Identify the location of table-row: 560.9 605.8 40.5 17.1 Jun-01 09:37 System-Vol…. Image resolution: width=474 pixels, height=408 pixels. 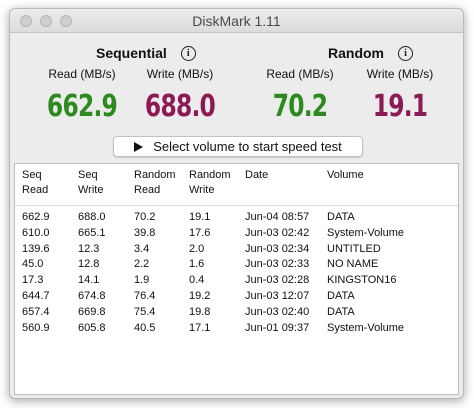
(236, 329).